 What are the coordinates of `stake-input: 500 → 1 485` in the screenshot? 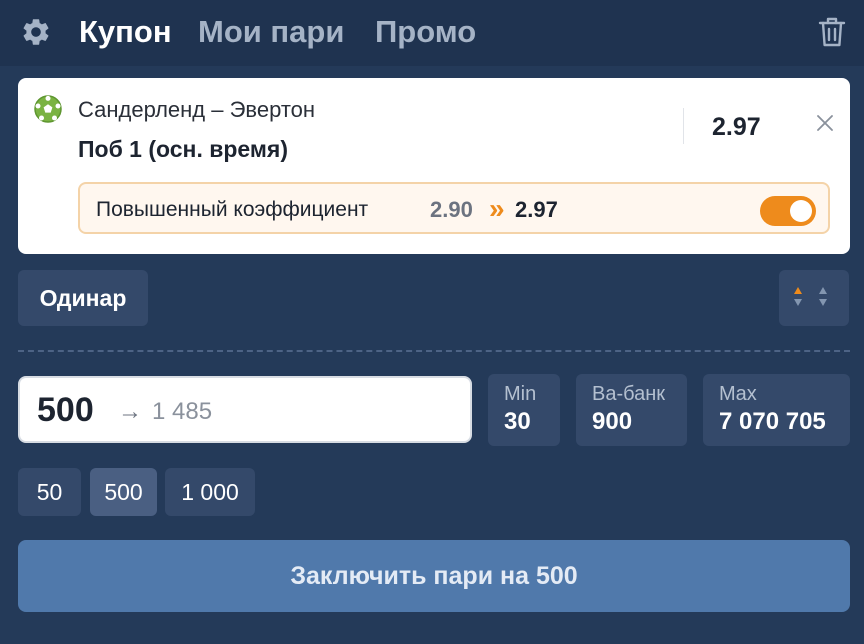 It's located at (245, 409).